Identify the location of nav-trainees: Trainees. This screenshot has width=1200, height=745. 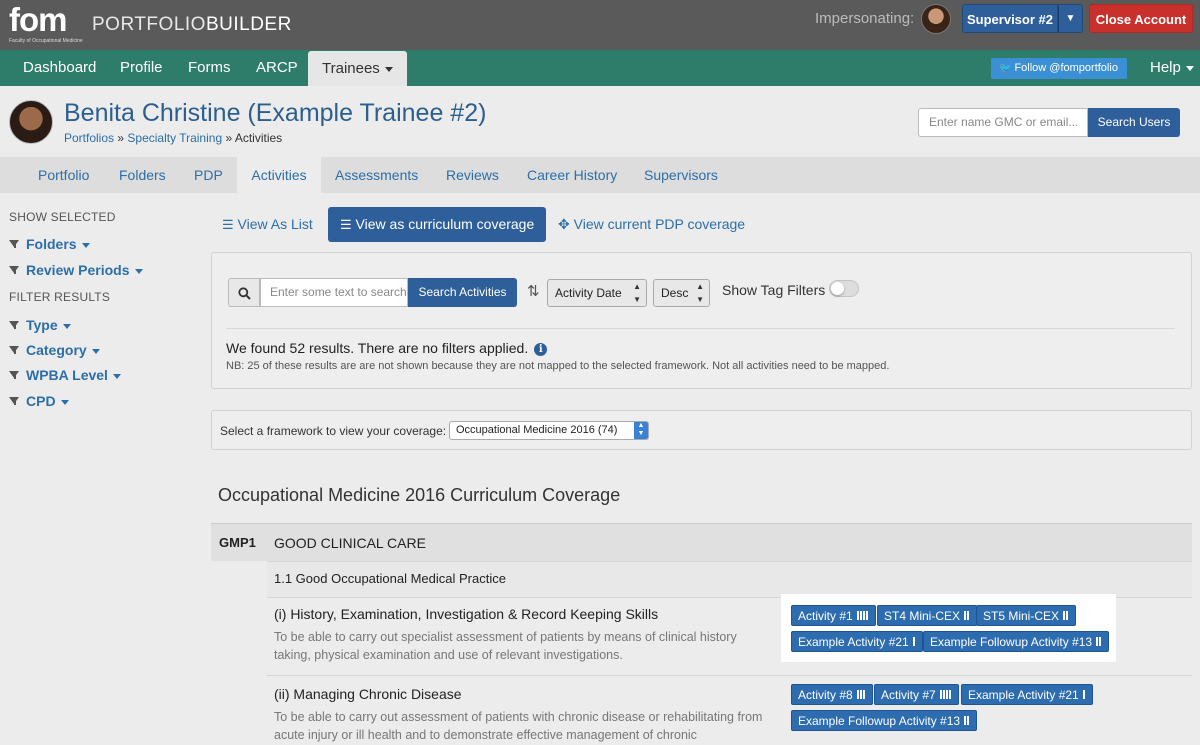
(357, 68).